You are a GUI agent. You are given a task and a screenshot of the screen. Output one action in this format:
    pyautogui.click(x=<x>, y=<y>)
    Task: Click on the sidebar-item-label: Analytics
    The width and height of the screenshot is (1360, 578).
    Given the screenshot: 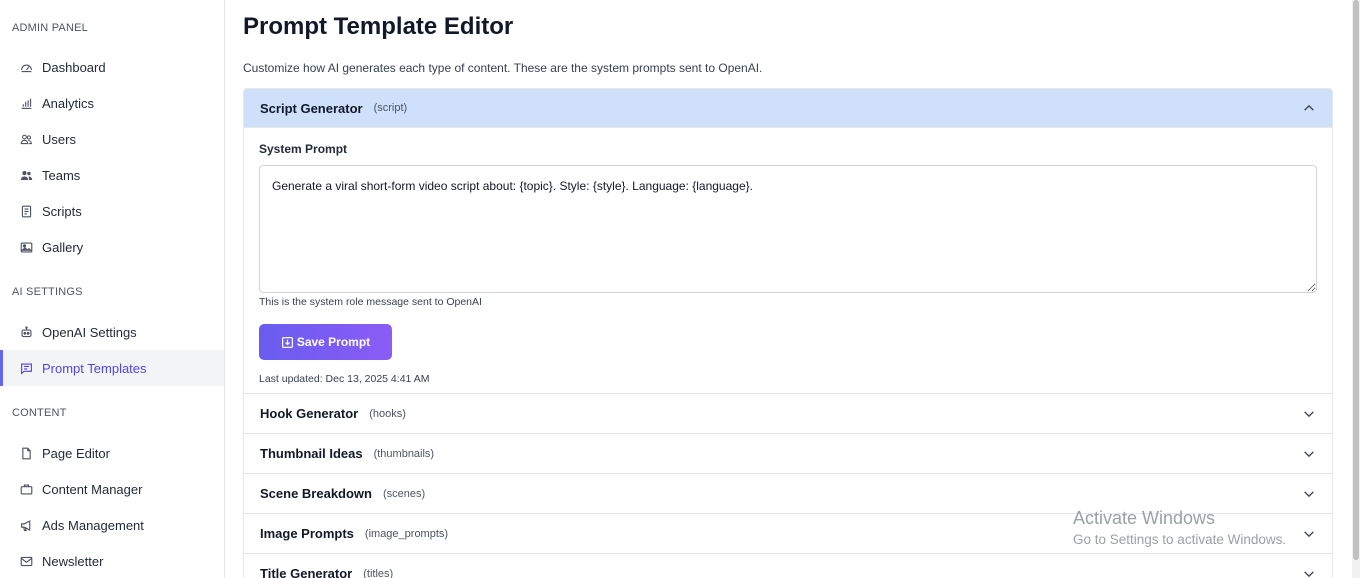 What is the action you would take?
    pyautogui.click(x=68, y=103)
    